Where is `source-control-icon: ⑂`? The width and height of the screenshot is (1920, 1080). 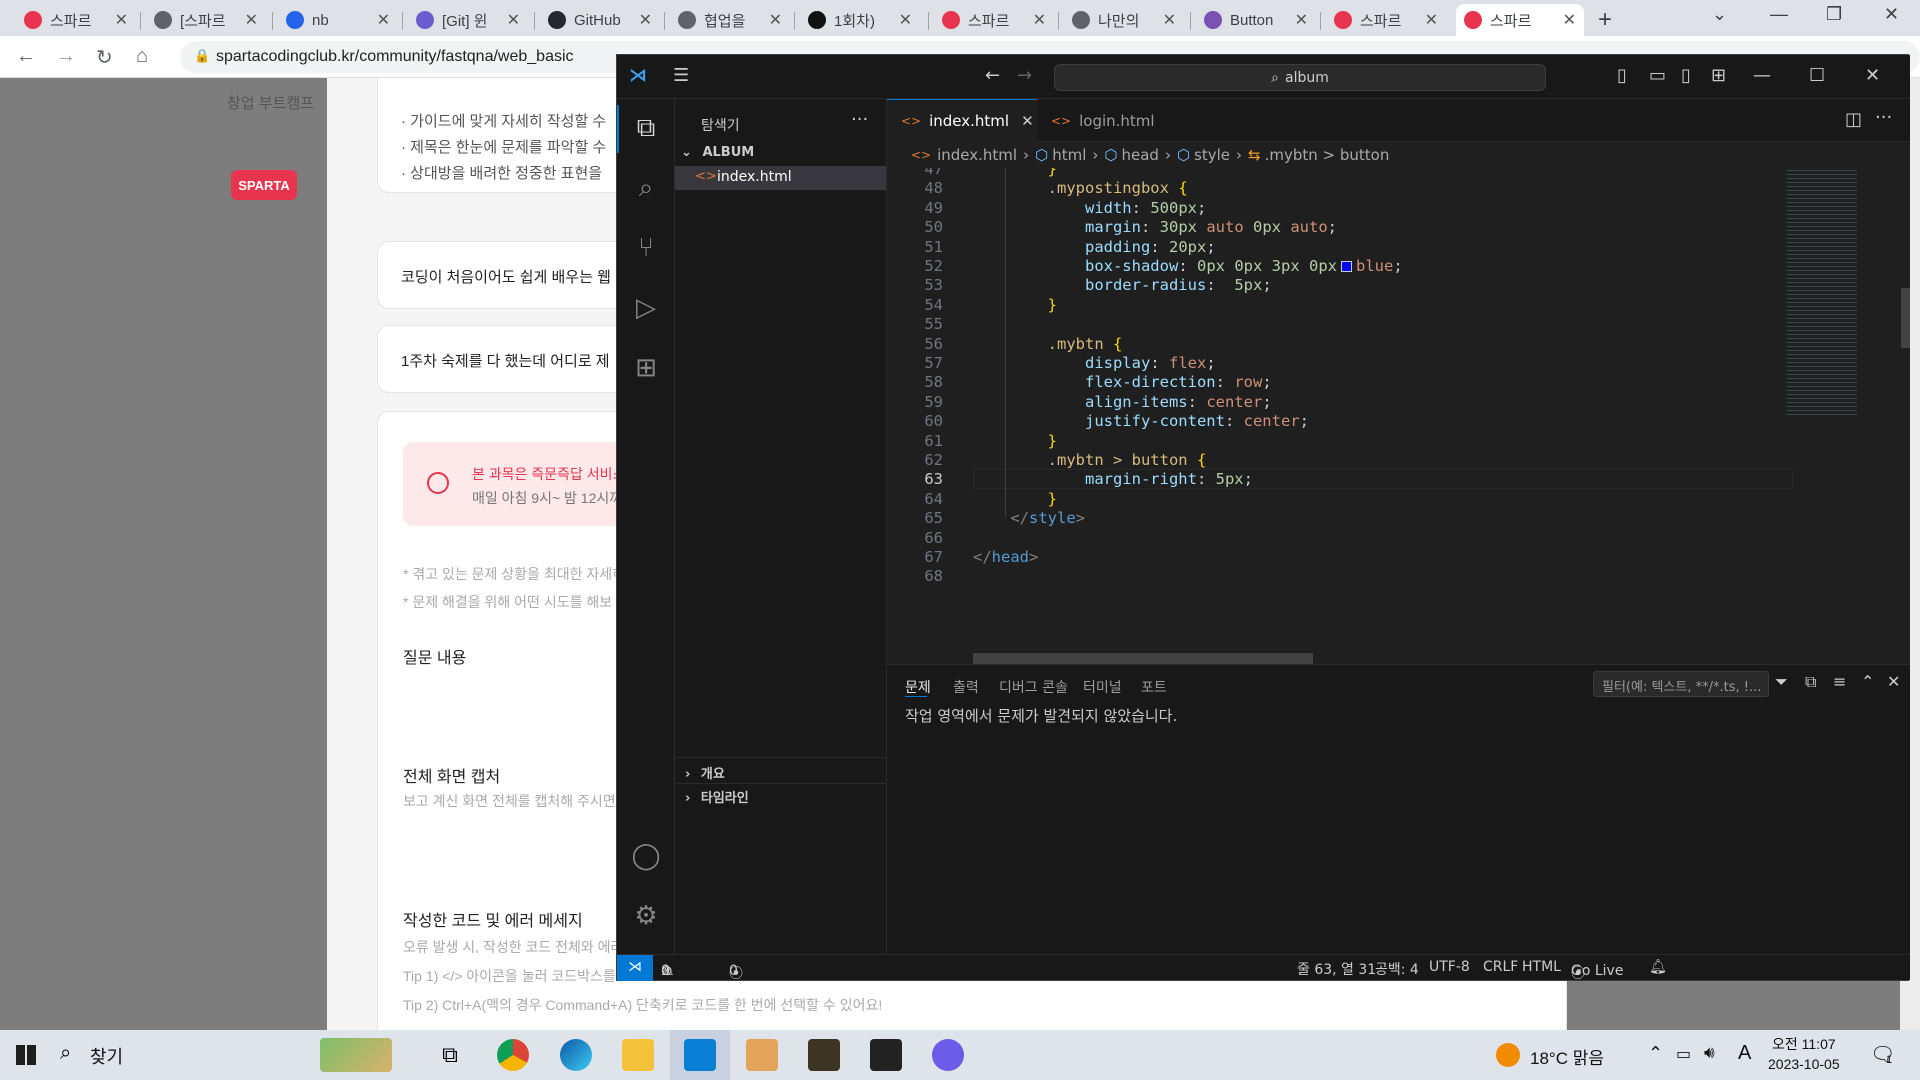
source-control-icon: ⑂ is located at coordinates (646, 248).